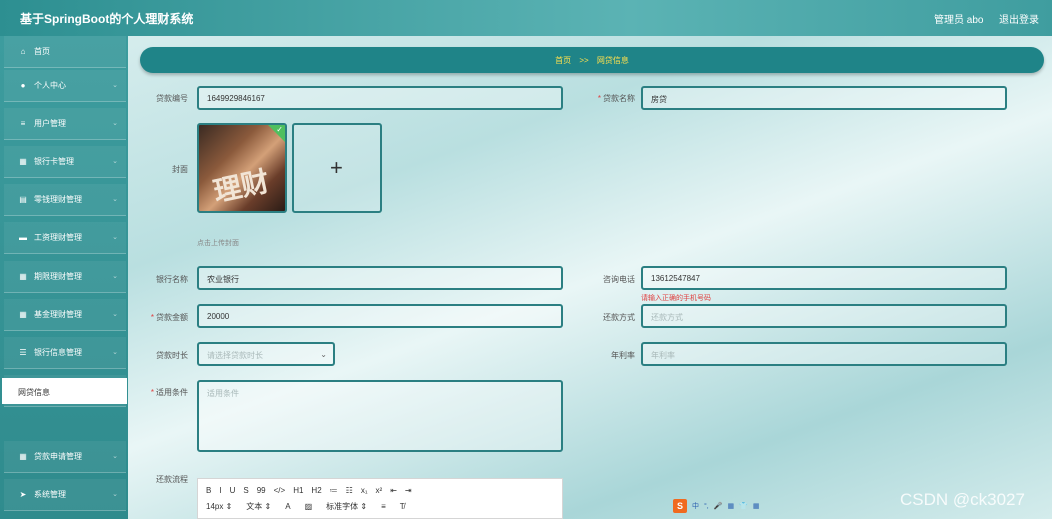  Describe the element at coordinates (680, 506) in the screenshot. I see `sogou-logo-icon: S` at that location.